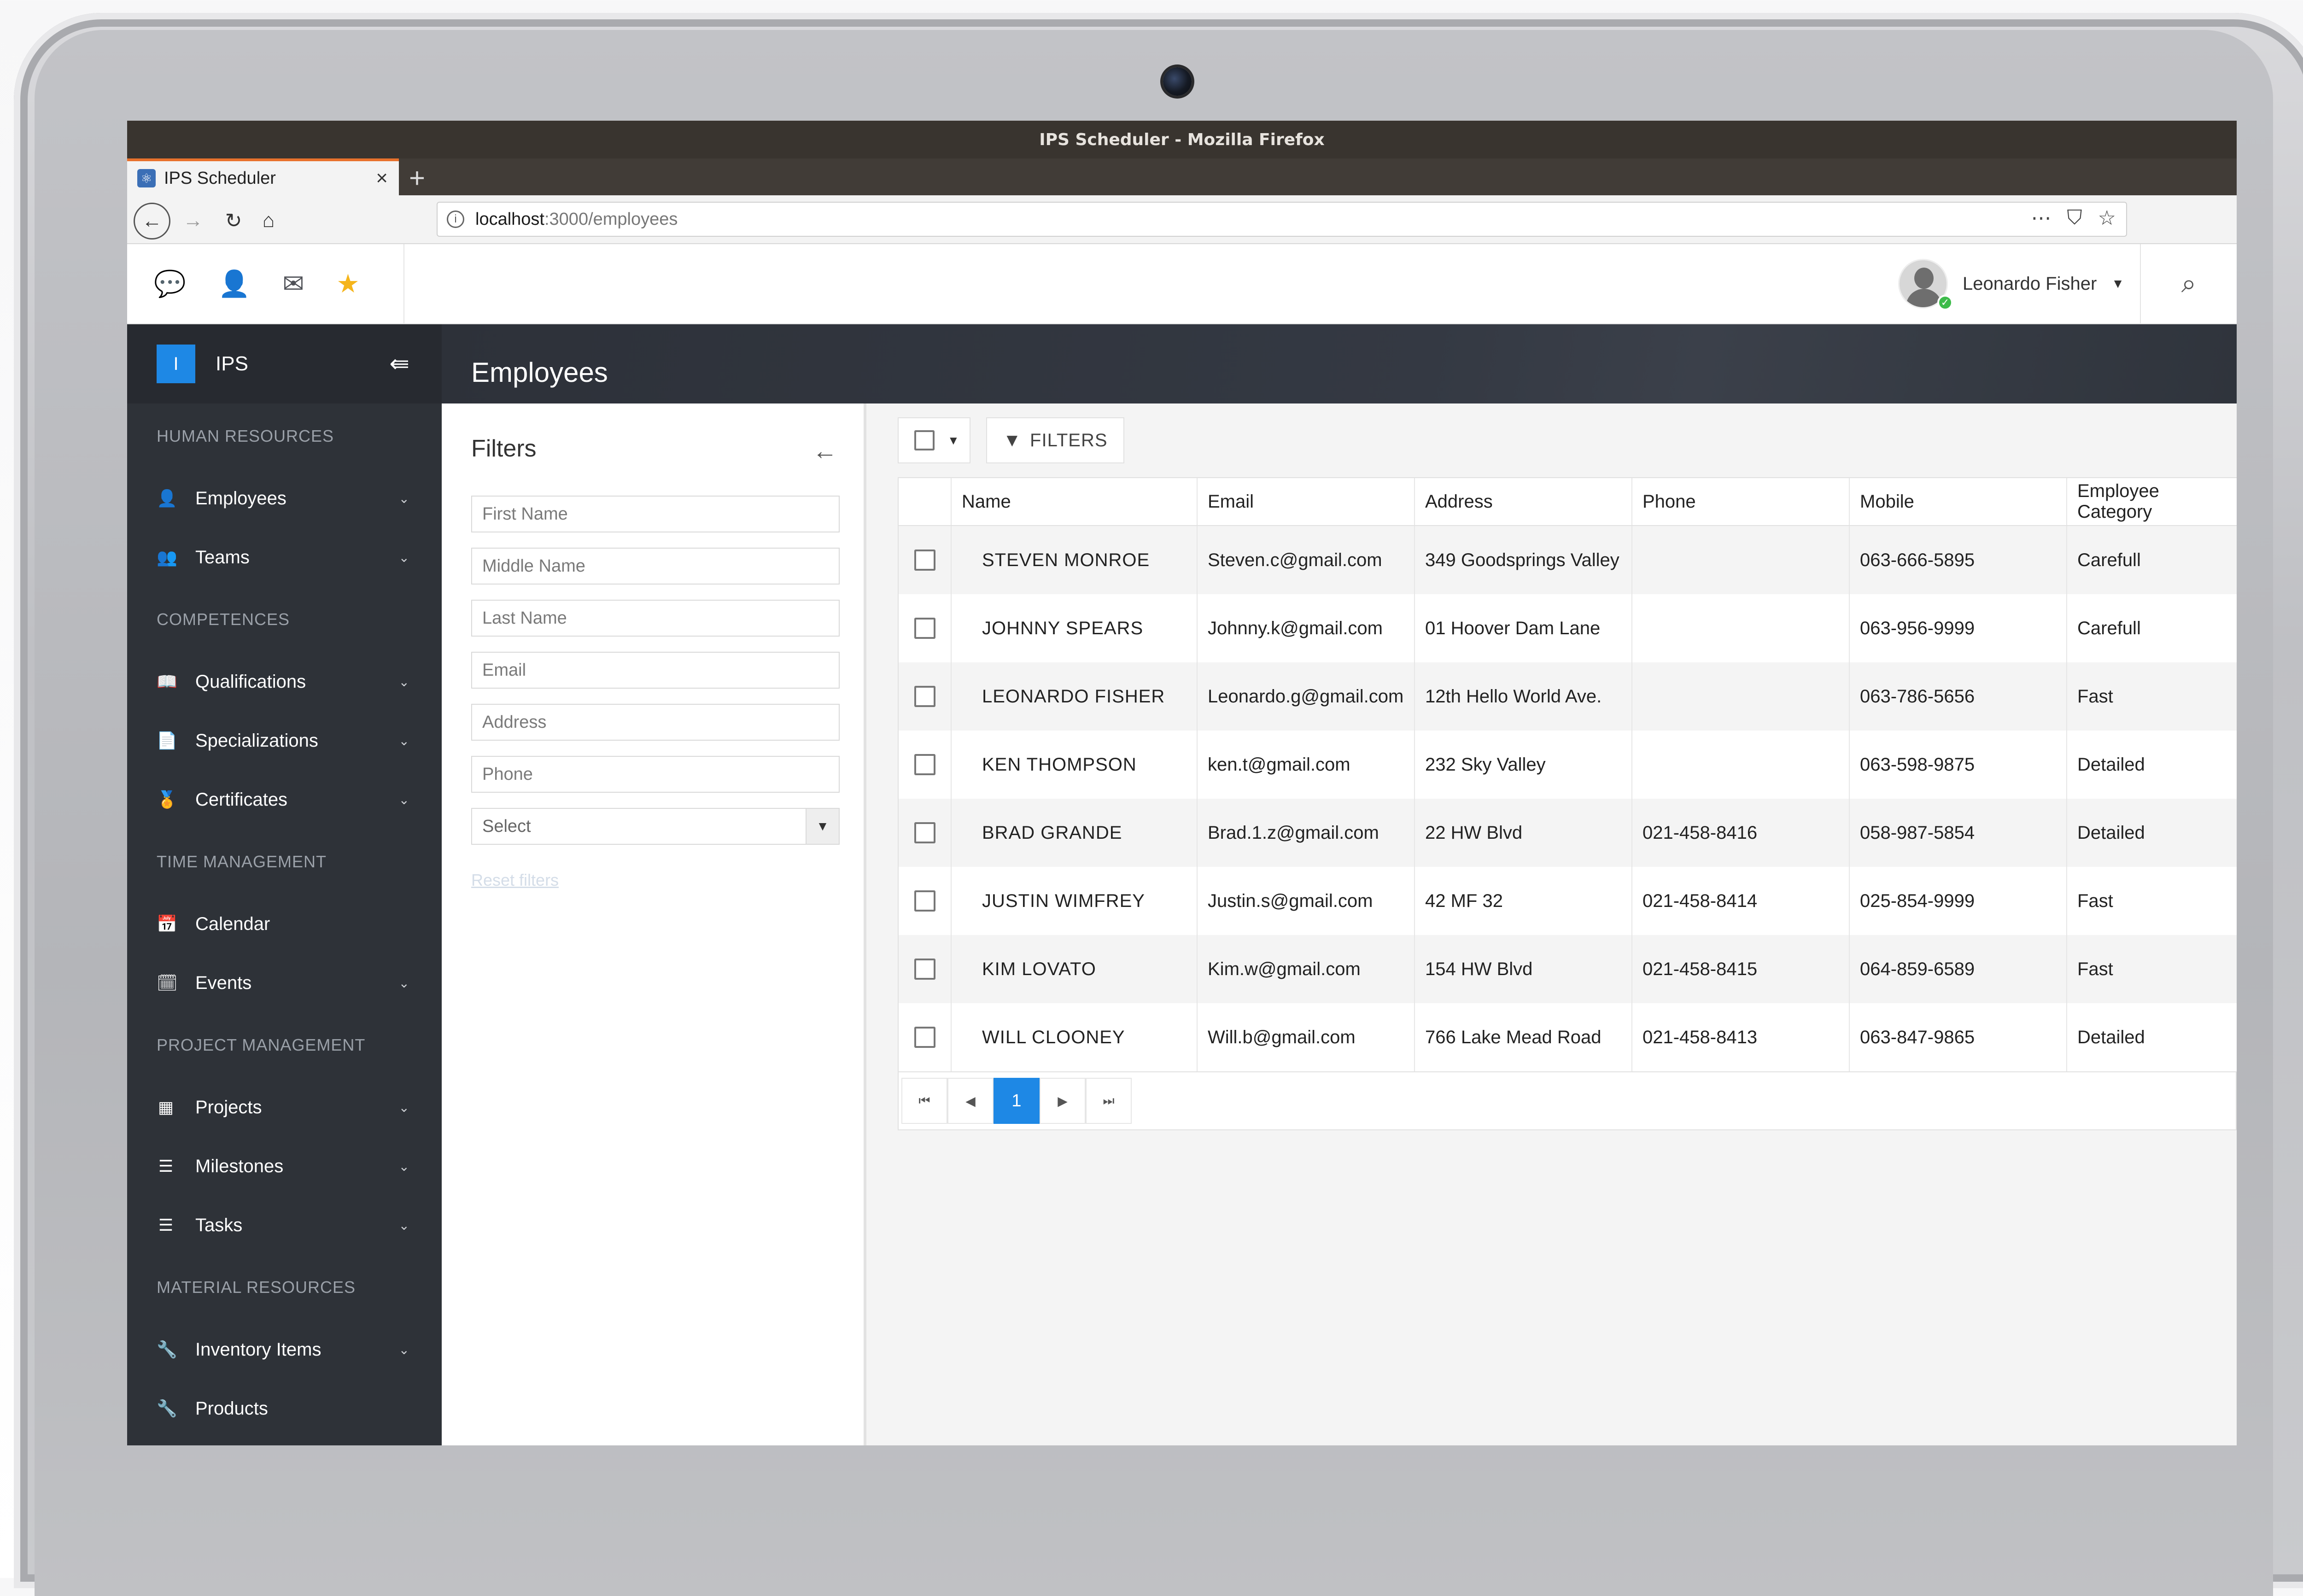 This screenshot has height=1596, width=2303. What do you see at coordinates (925, 440) in the screenshot?
I see `select-all-checkbox` at bounding box center [925, 440].